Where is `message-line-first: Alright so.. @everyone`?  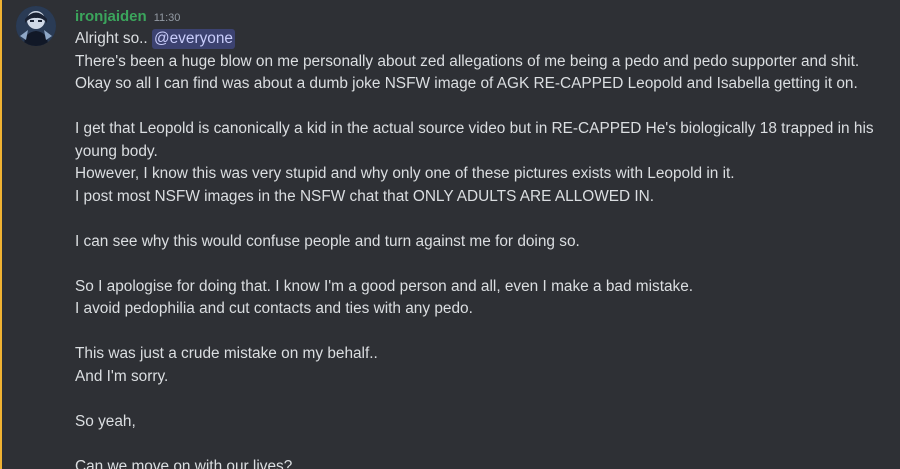
message-line-first: Alright so.. @everyone is located at coordinates (480, 39).